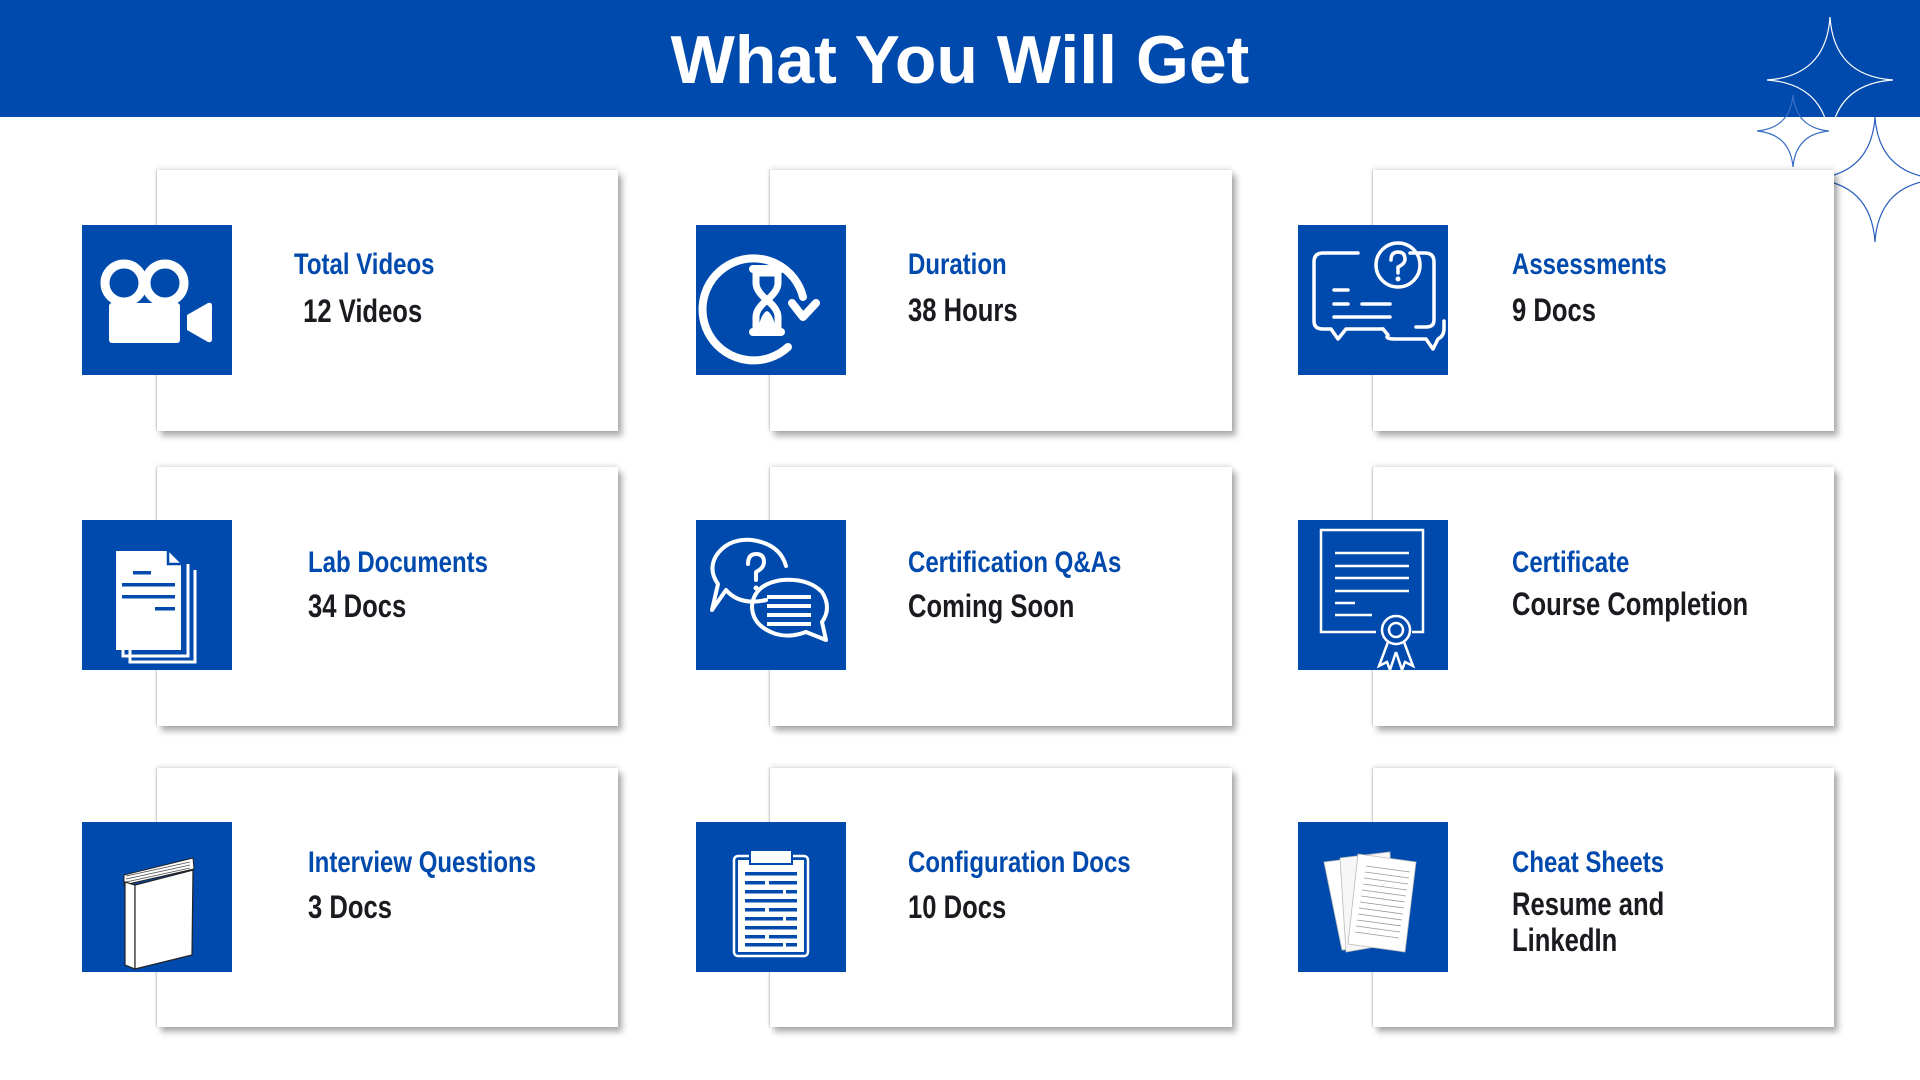 This screenshot has height=1080, width=1920. I want to click on feature-value: 9 Docs, so click(1554, 310).